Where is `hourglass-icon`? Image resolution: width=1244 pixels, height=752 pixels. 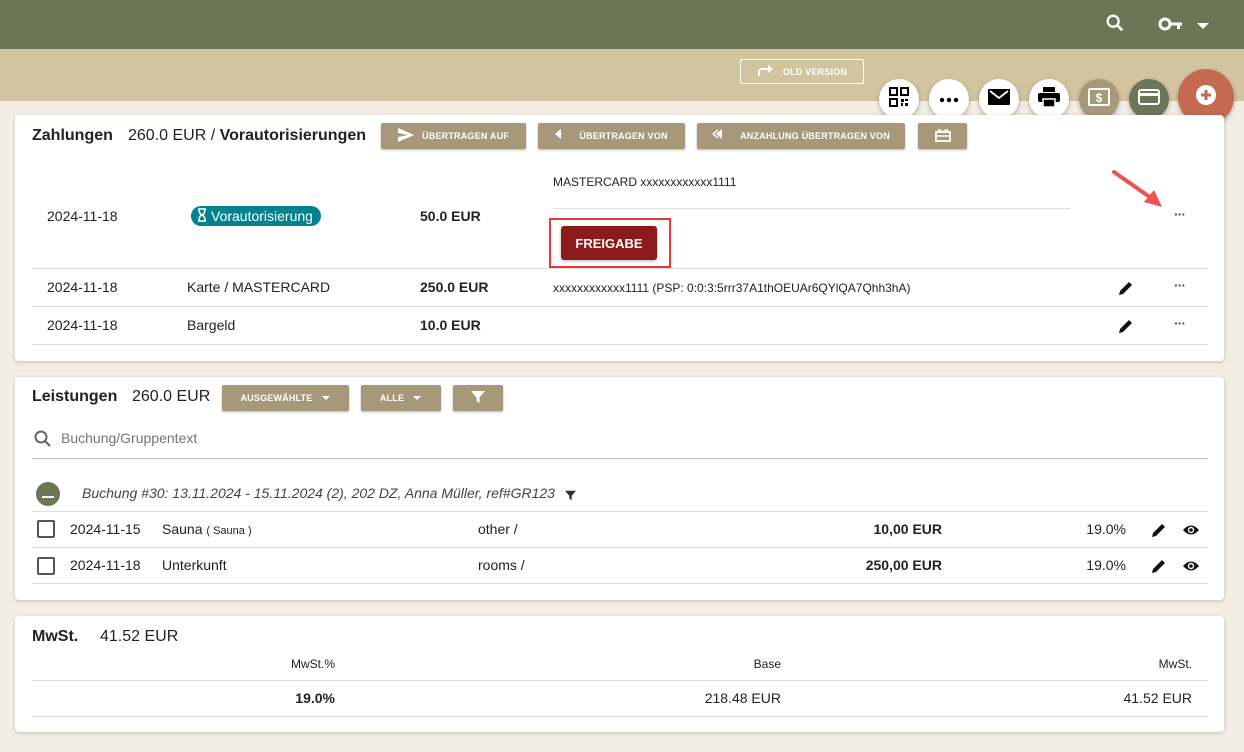
hourglass-icon is located at coordinates (202, 216).